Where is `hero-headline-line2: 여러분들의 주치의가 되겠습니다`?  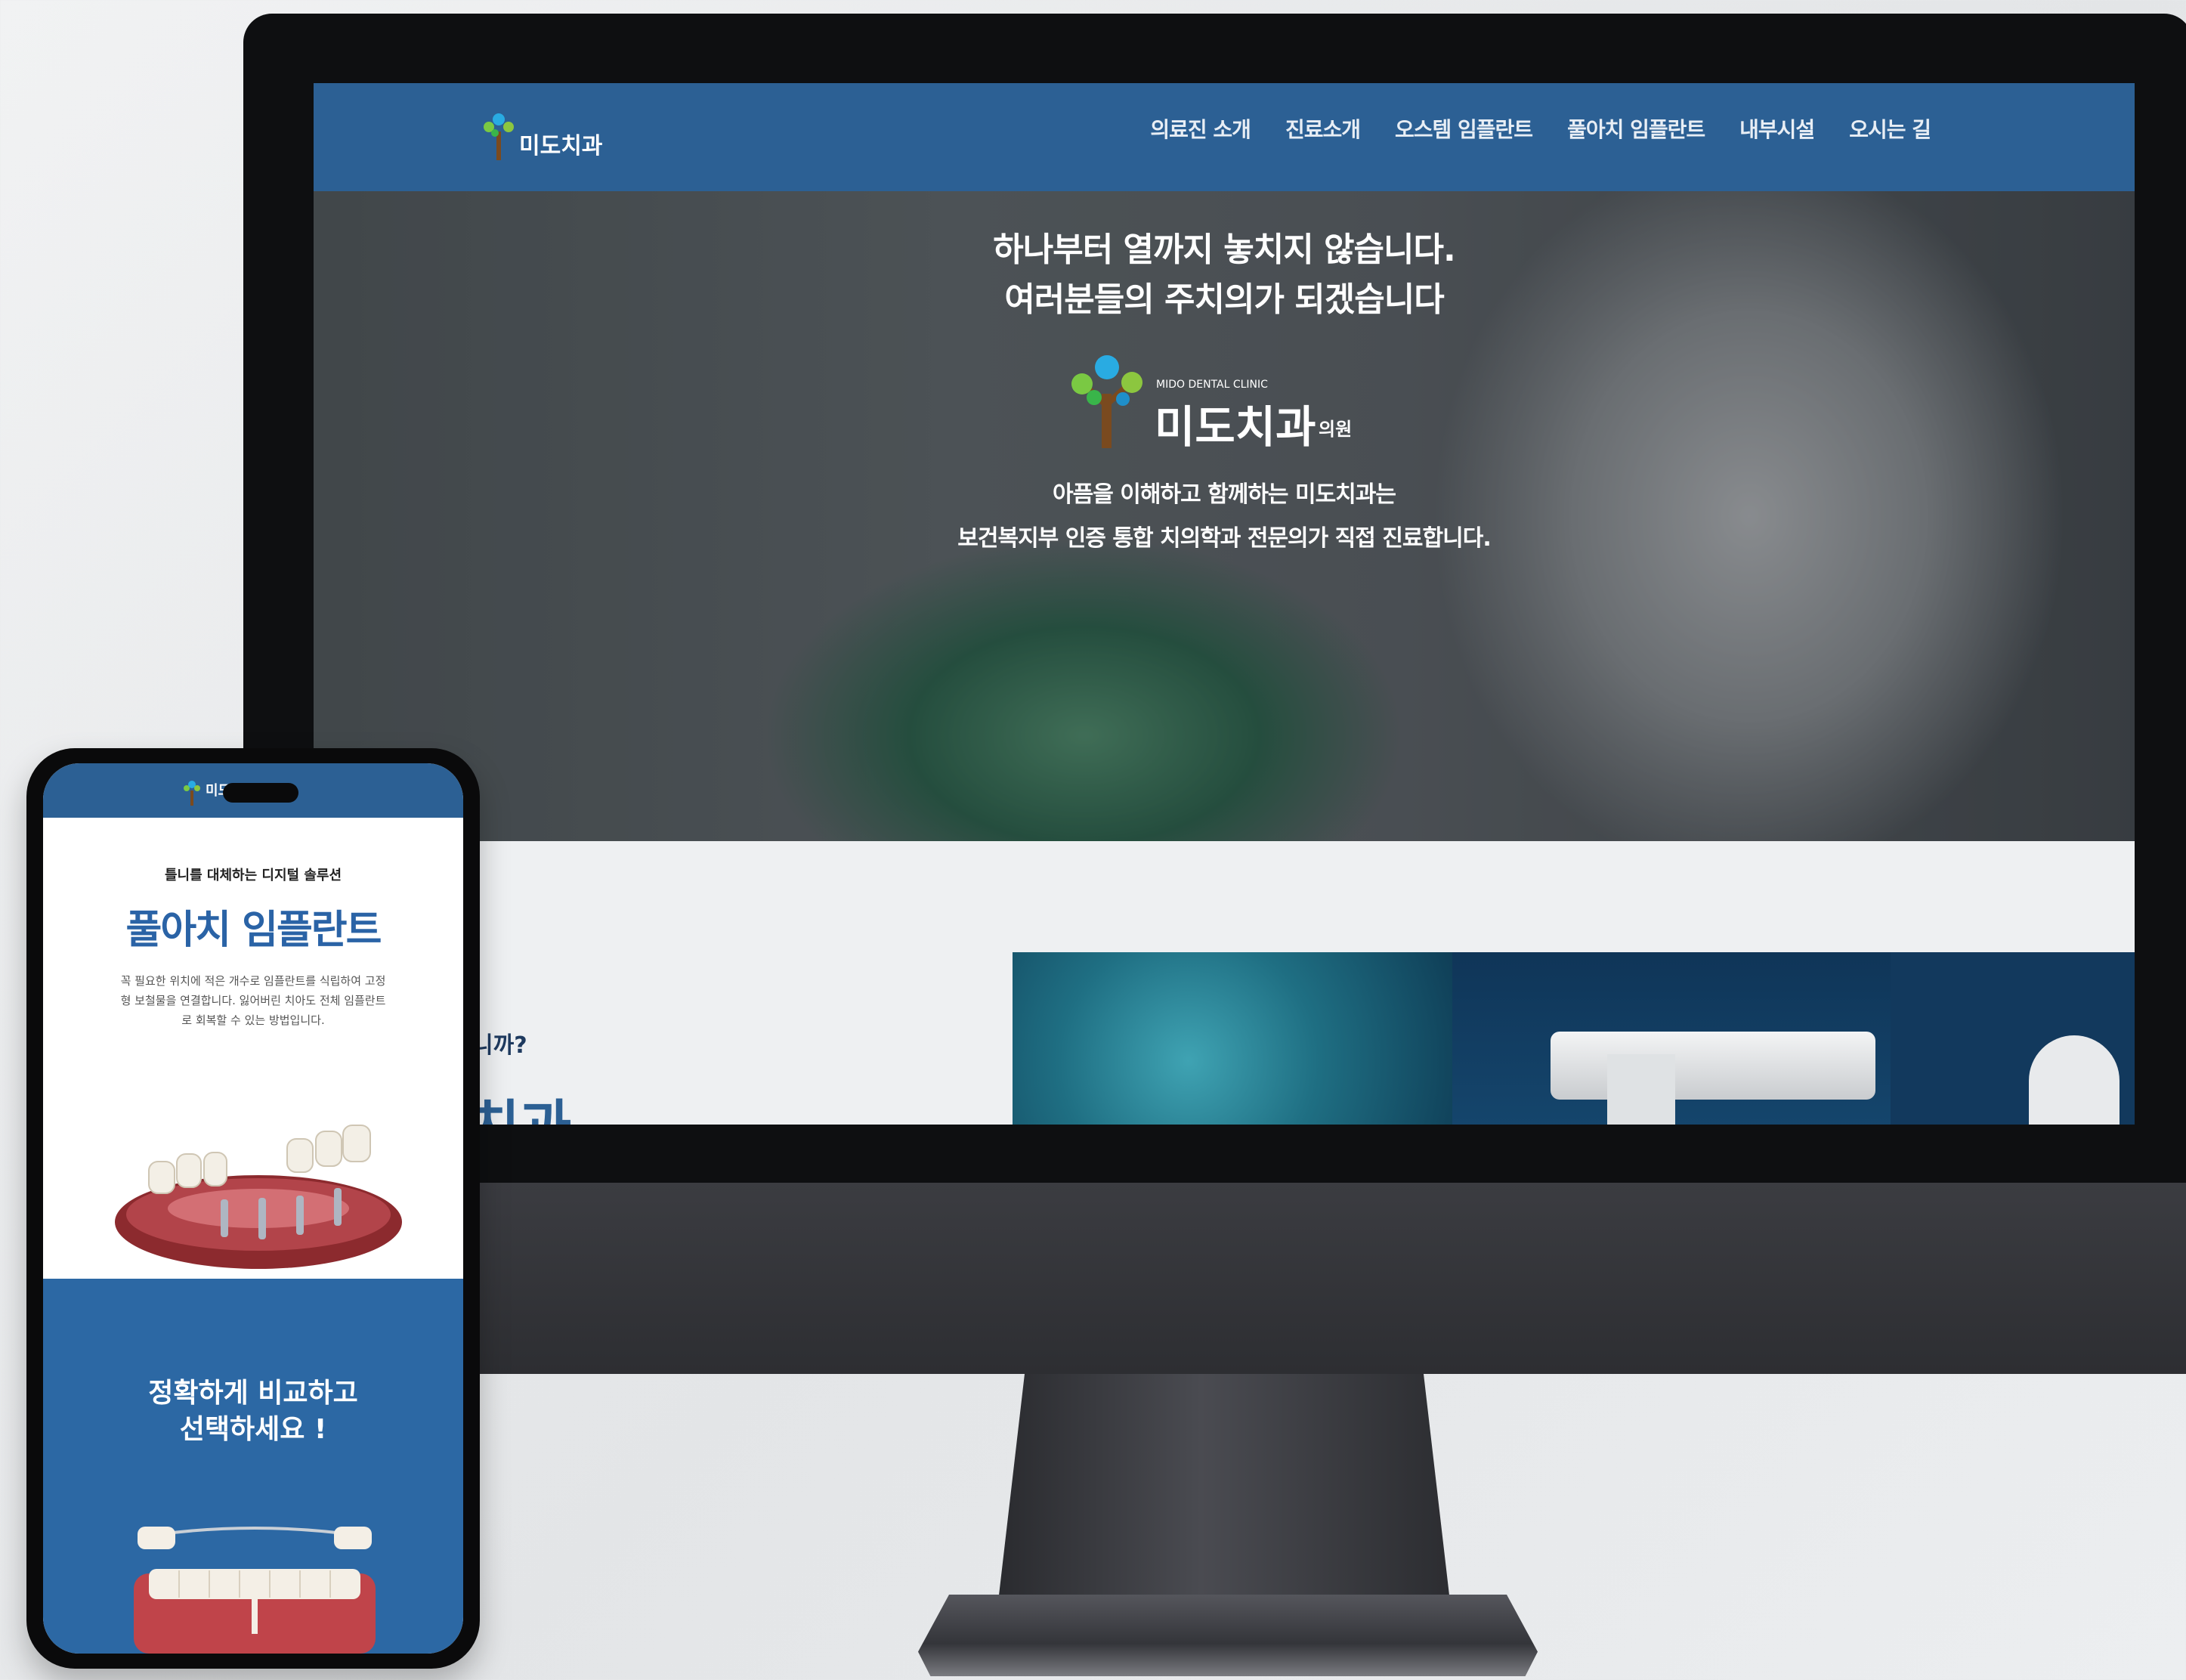
hero-headline-line2: 여러분들의 주치의가 되겠습니다 is located at coordinates (1224, 299).